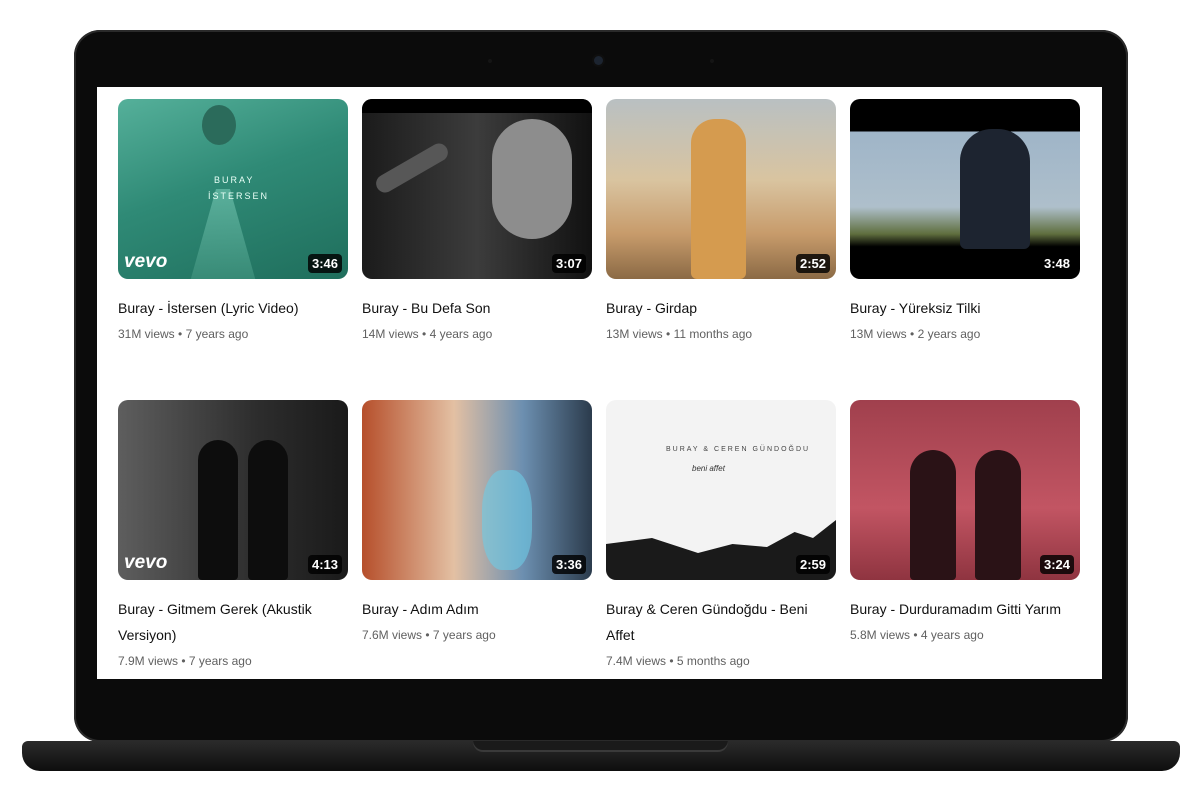 The image size is (1200, 800). Describe the element at coordinates (812, 263) in the screenshot. I see `duration-badge: 2:52` at that location.